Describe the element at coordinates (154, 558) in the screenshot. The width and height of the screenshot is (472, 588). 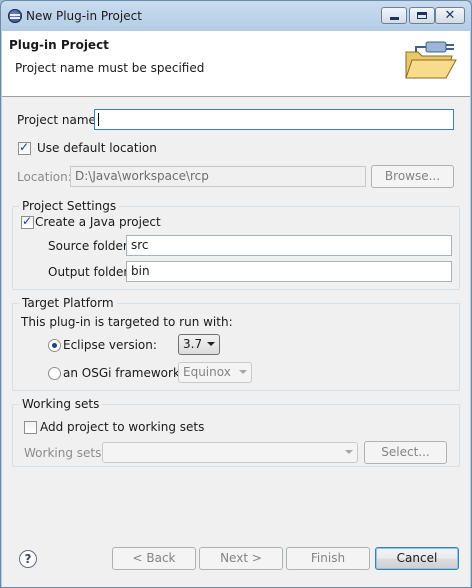
I see `back-button: < Back` at that location.